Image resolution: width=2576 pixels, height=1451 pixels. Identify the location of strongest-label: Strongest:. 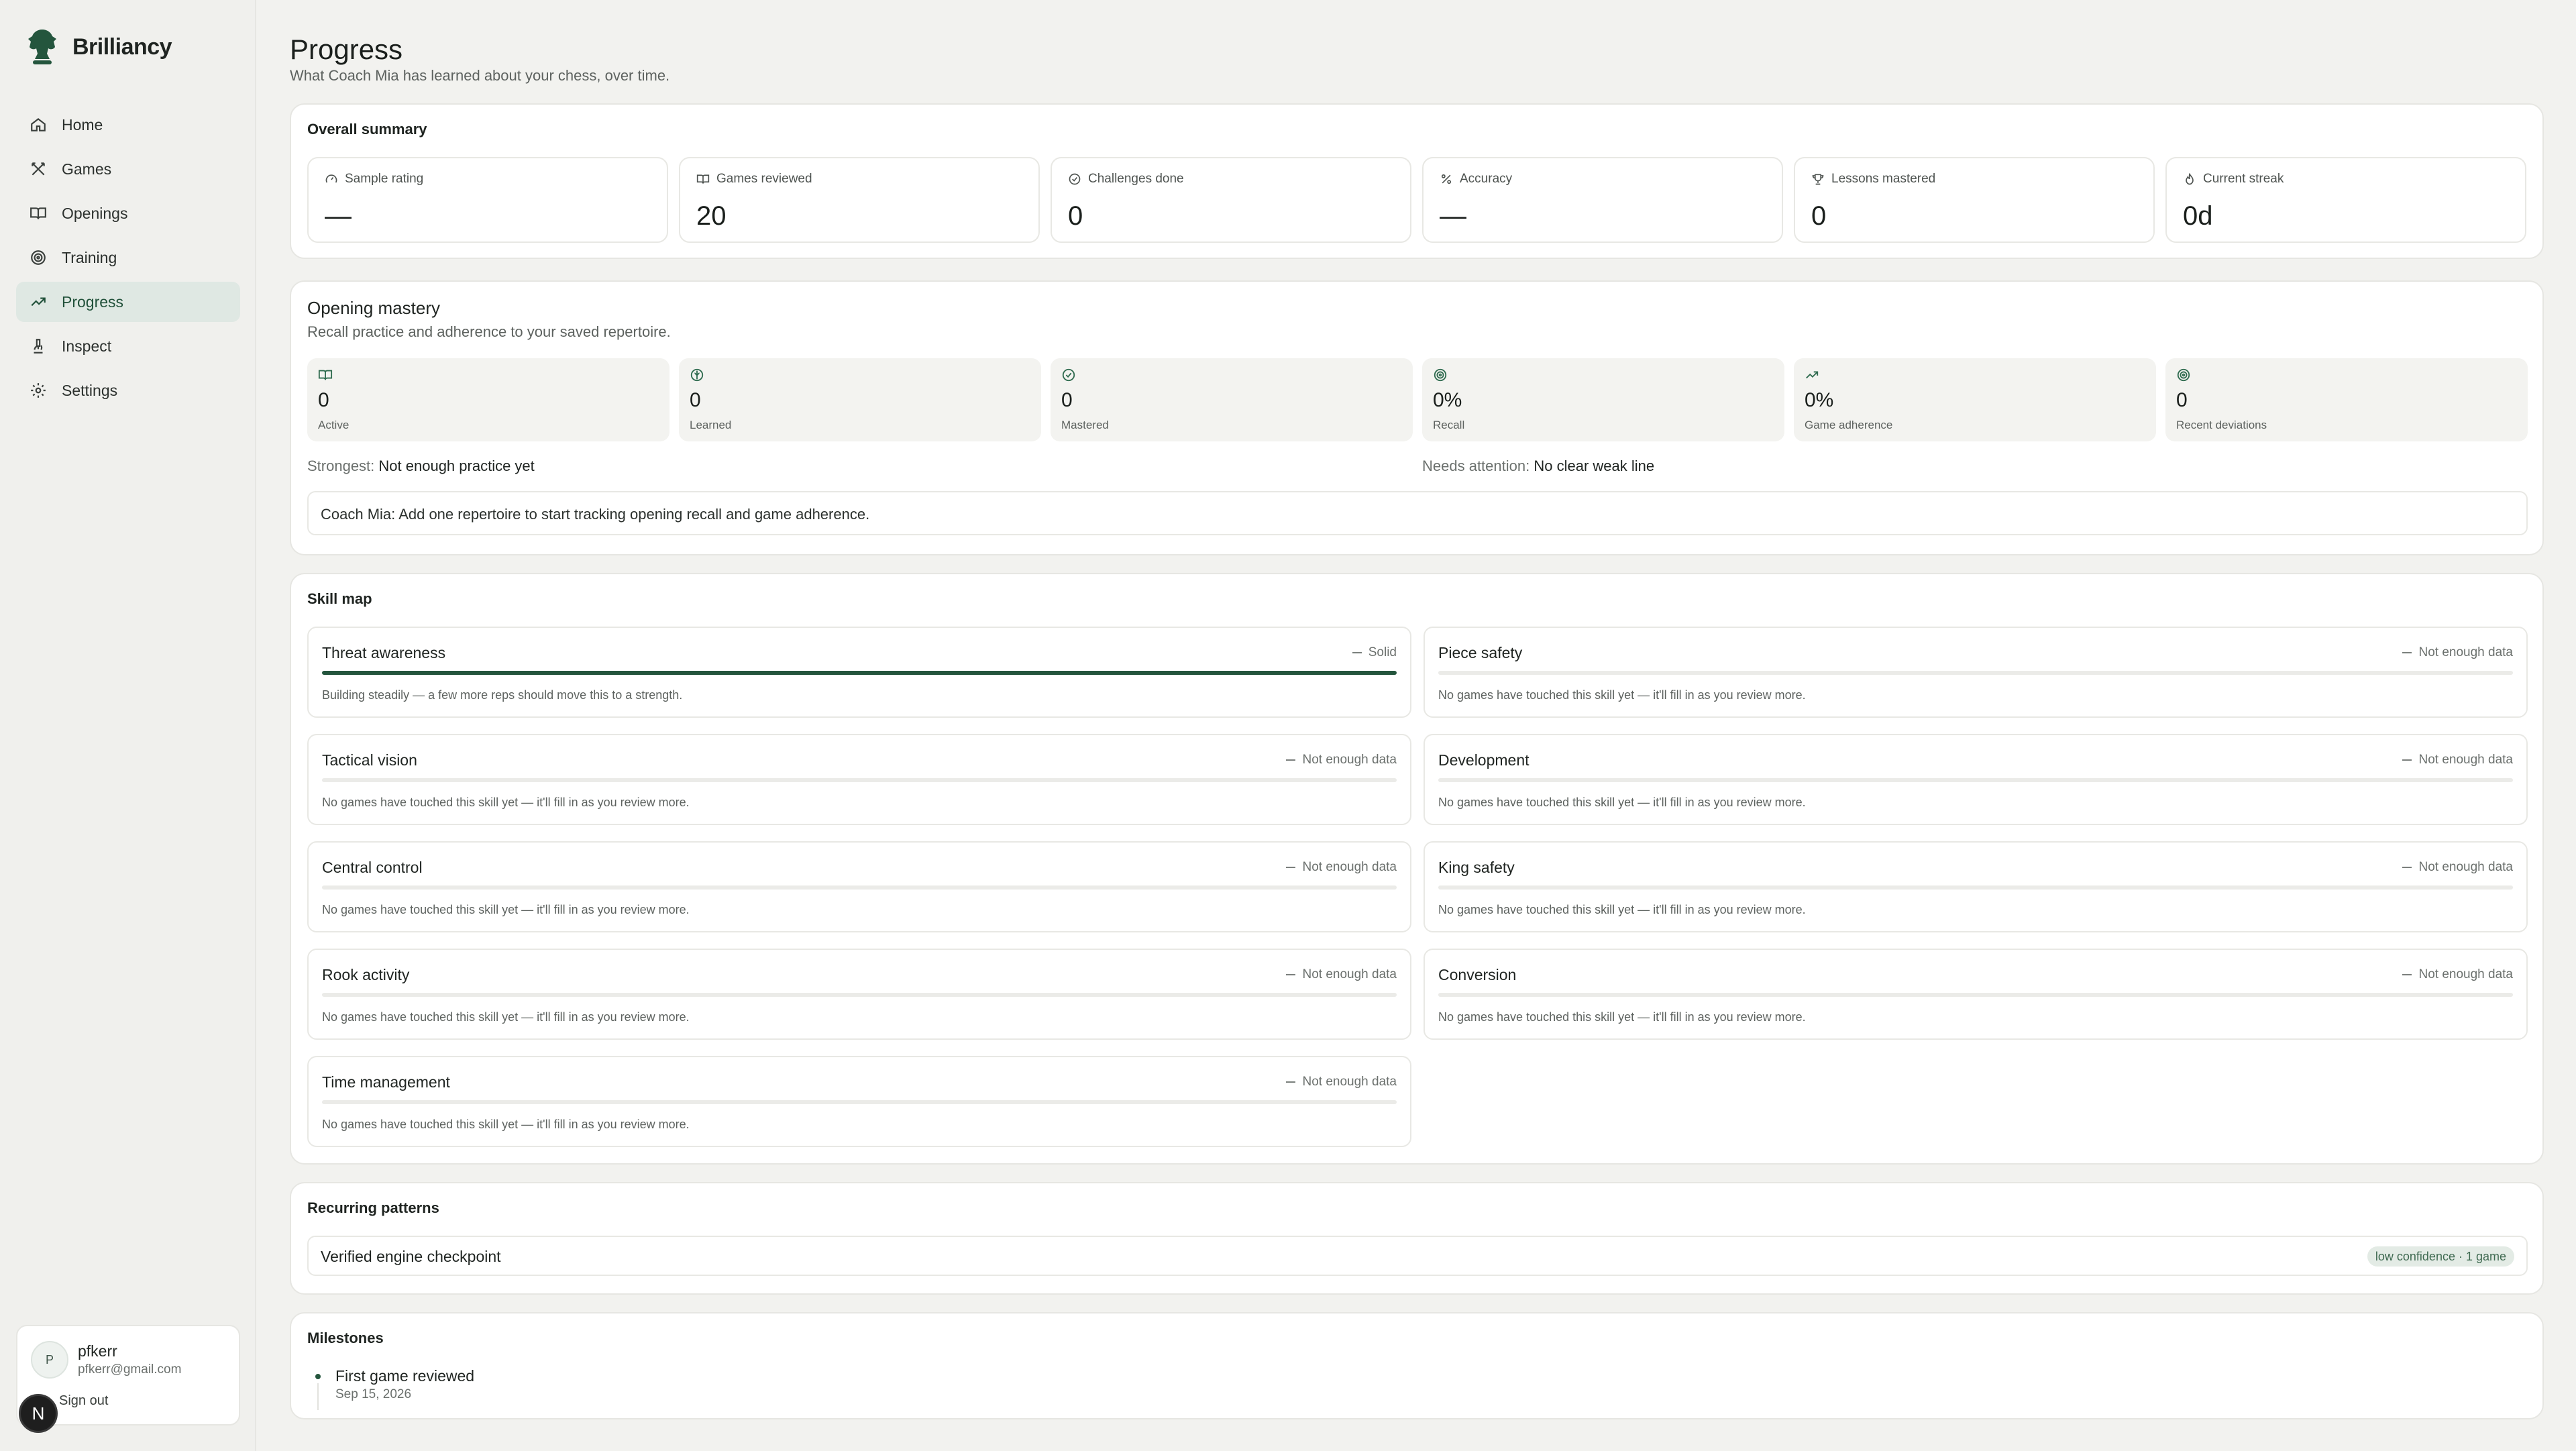
(341, 466).